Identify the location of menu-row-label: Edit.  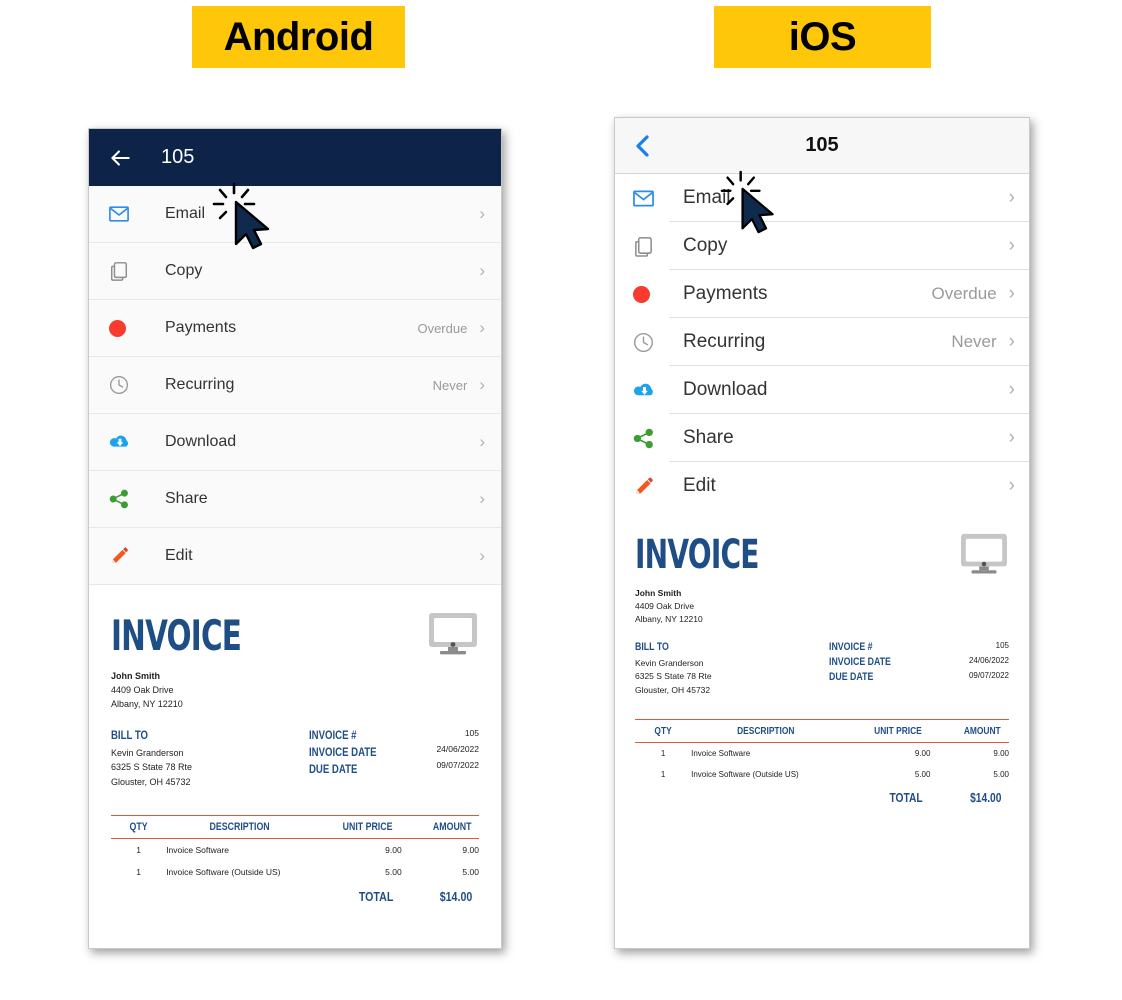
(699, 485).